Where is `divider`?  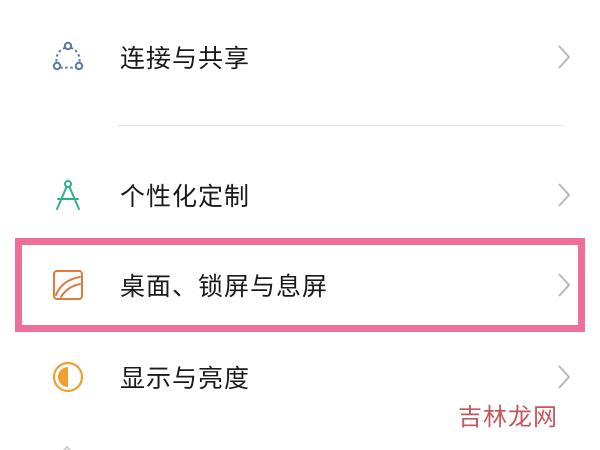
divider is located at coordinates (341, 125).